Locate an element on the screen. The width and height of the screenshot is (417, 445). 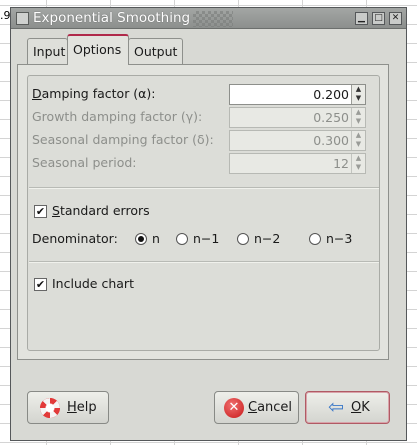
seasonal-period-label: Seasonal period: is located at coordinates (84, 162).